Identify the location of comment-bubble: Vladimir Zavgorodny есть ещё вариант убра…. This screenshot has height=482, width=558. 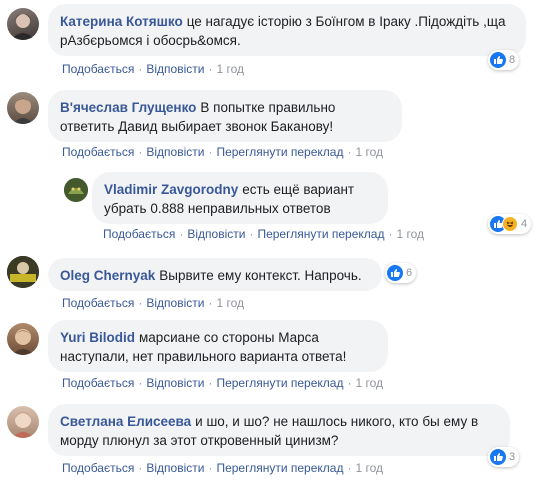
(240, 198).